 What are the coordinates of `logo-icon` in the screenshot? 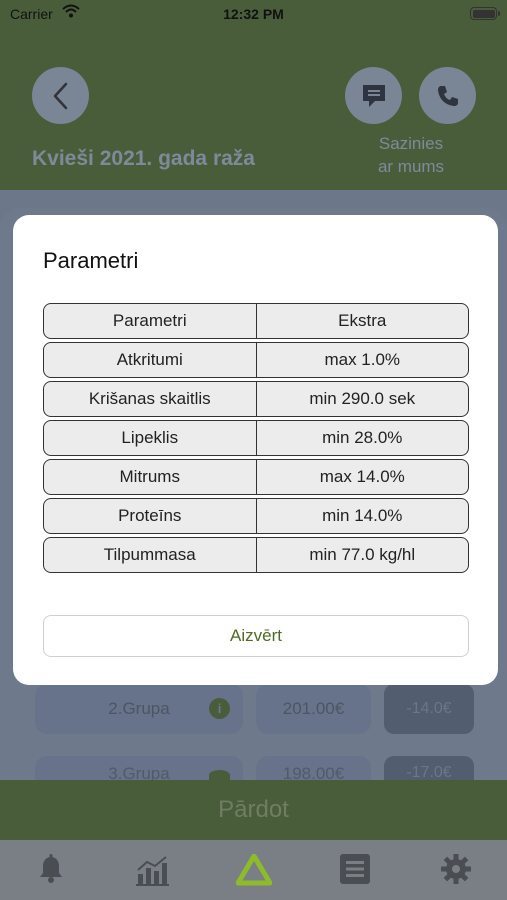 It's located at (253, 870).